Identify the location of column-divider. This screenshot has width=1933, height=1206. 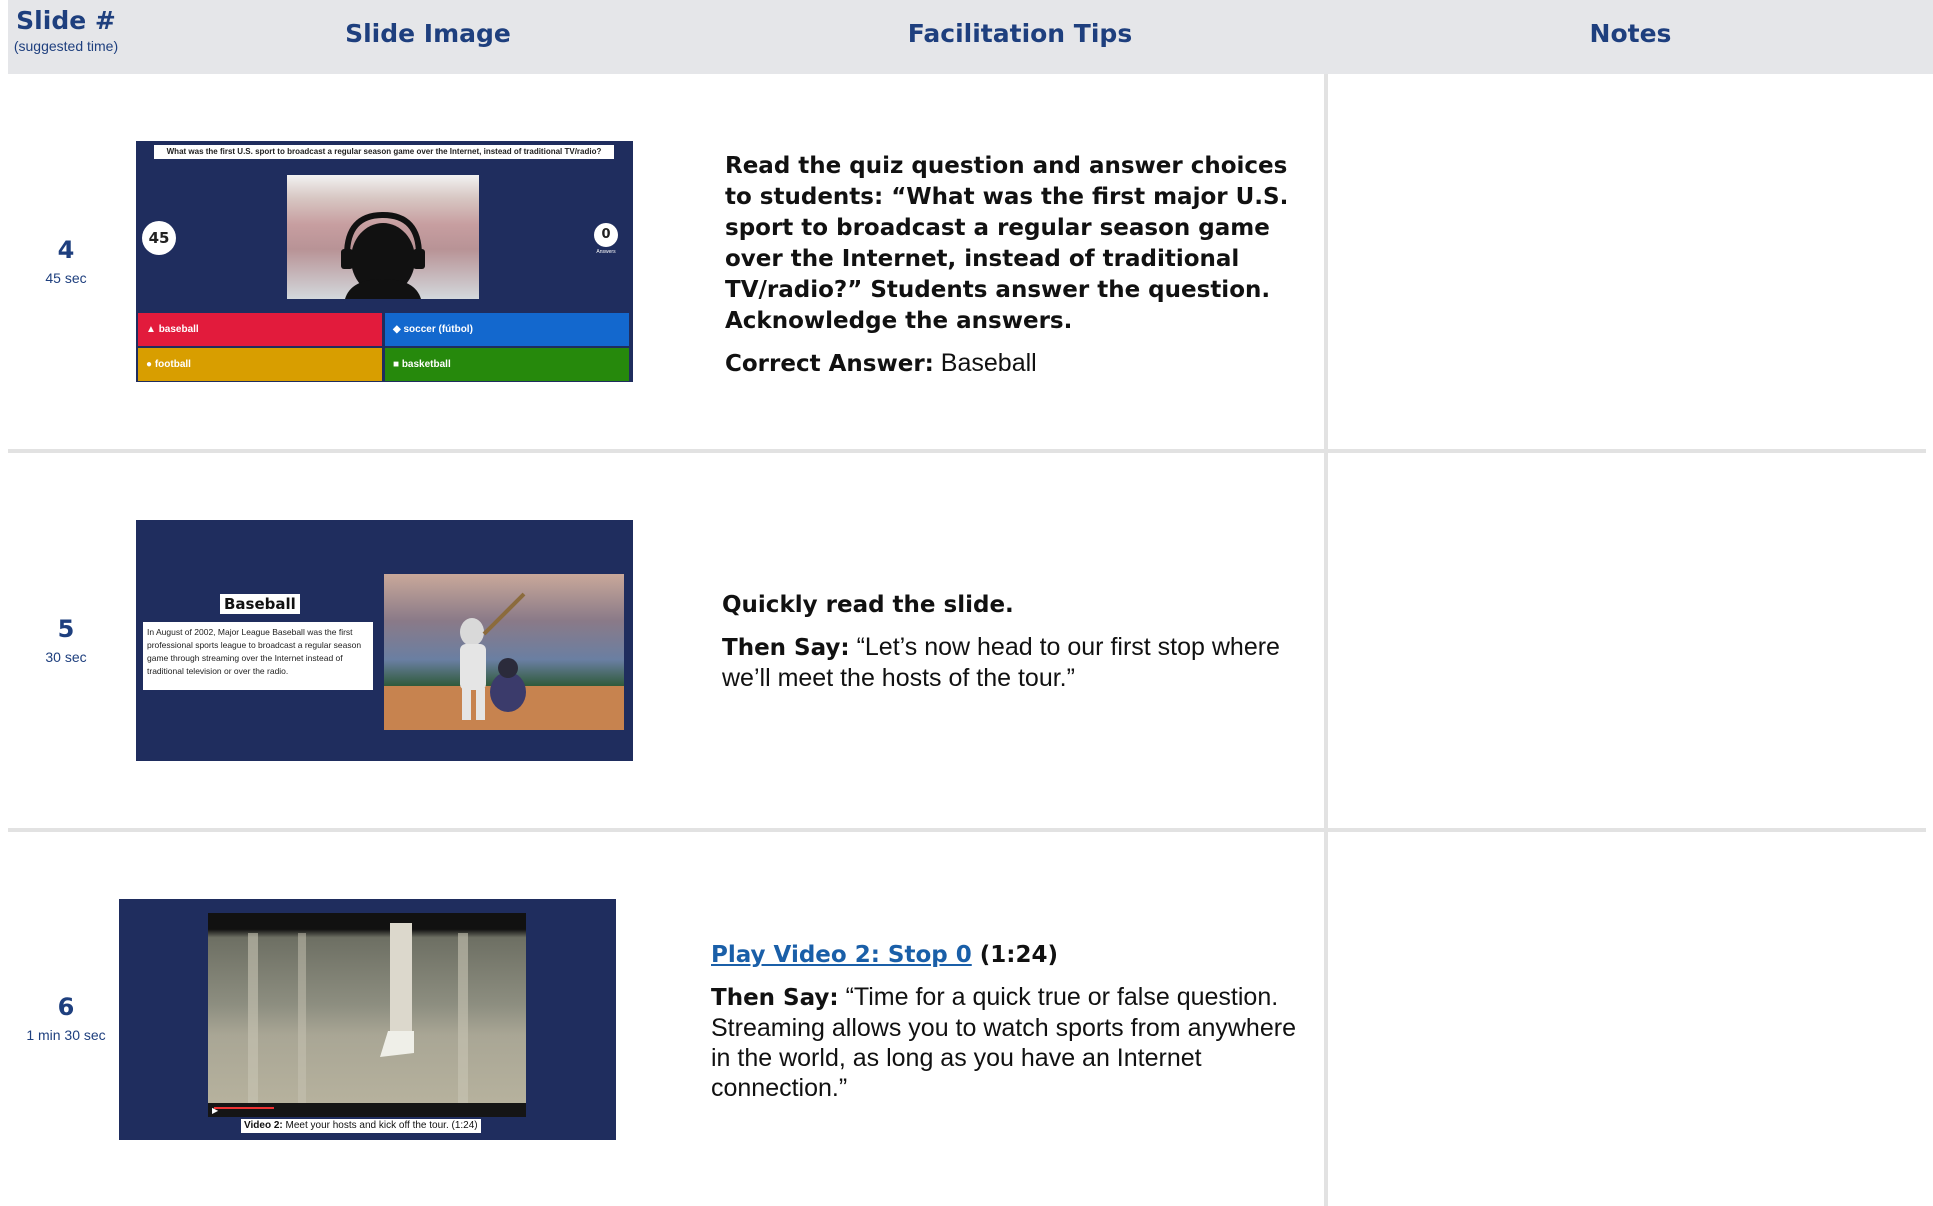
(1326, 640).